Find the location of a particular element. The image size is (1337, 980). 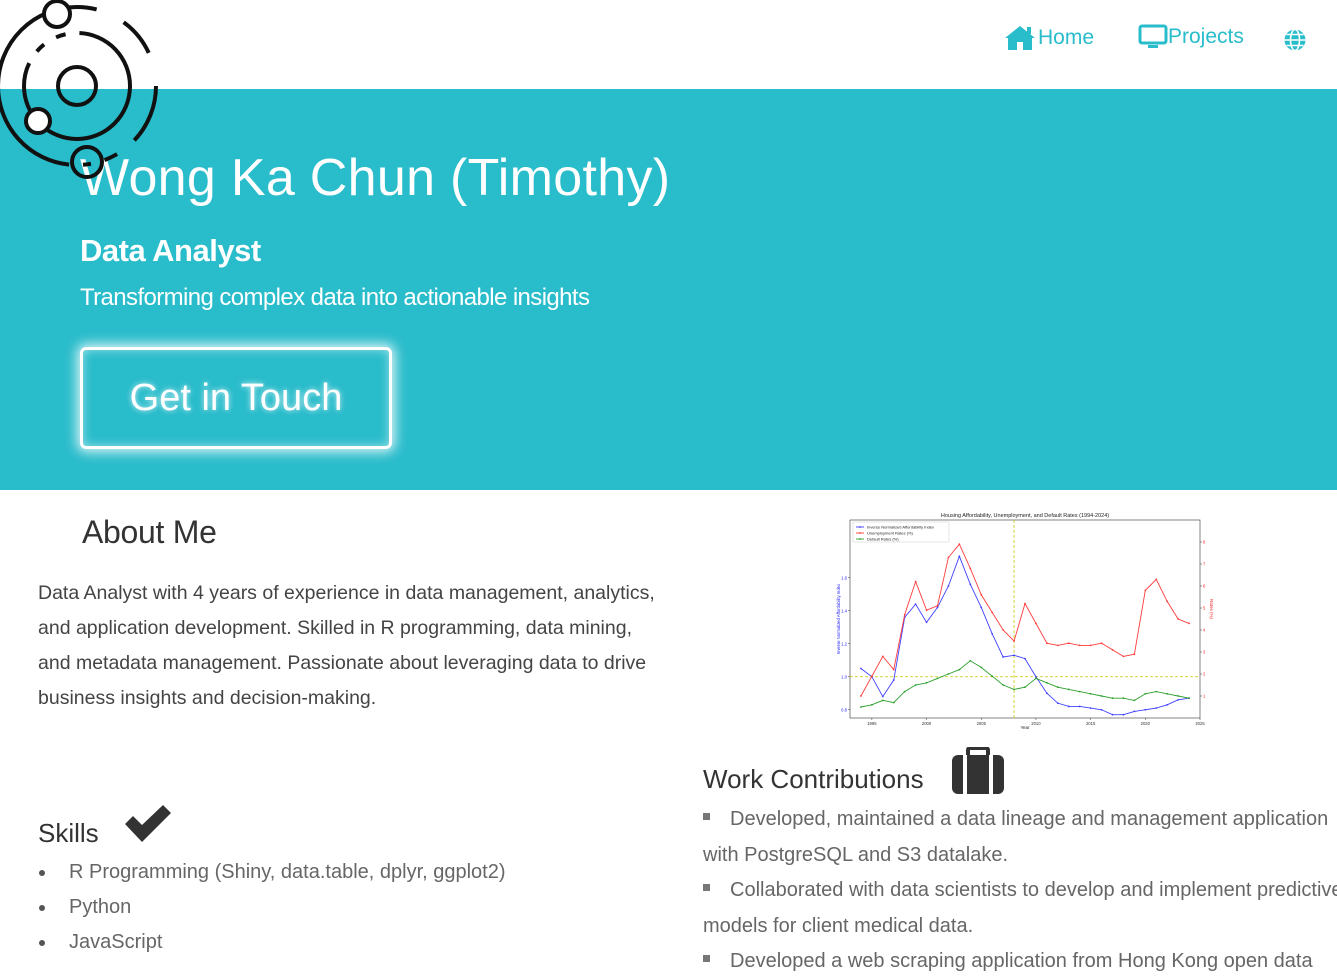

chart-plot-area is located at coordinates (1025, 619).